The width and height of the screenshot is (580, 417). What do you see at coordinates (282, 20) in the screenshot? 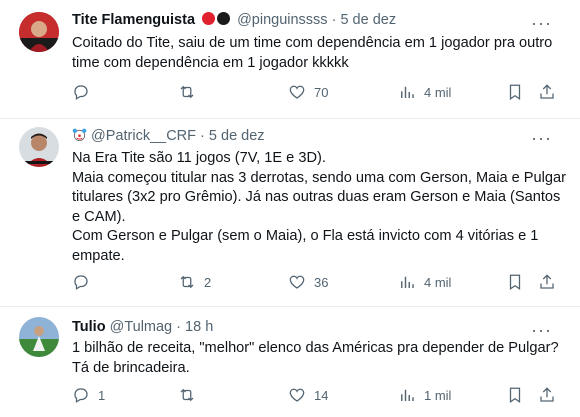
I see `handle: @pinguinssss` at bounding box center [282, 20].